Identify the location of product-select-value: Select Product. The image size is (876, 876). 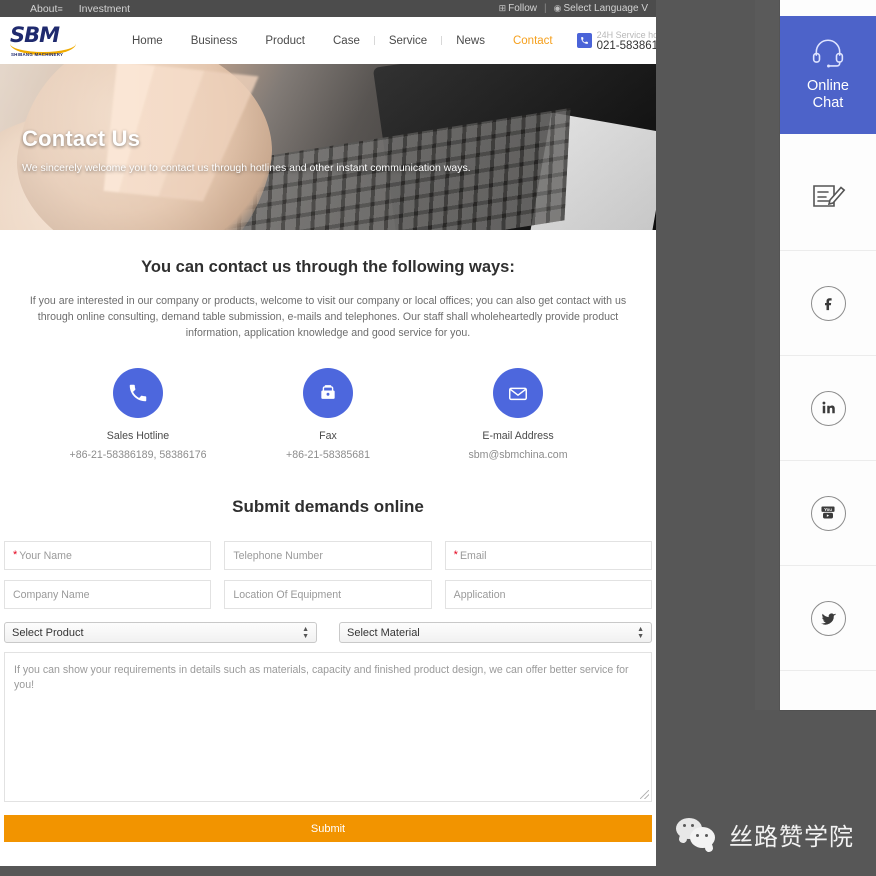
(48, 632).